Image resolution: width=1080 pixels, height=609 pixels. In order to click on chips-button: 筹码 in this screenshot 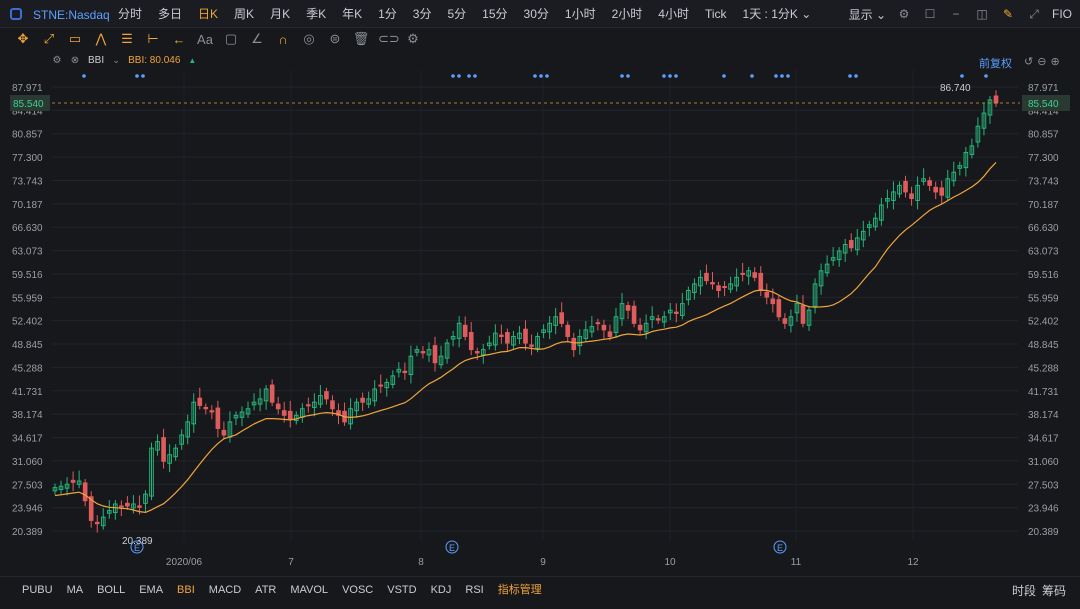, I will do `click(1054, 590)`.